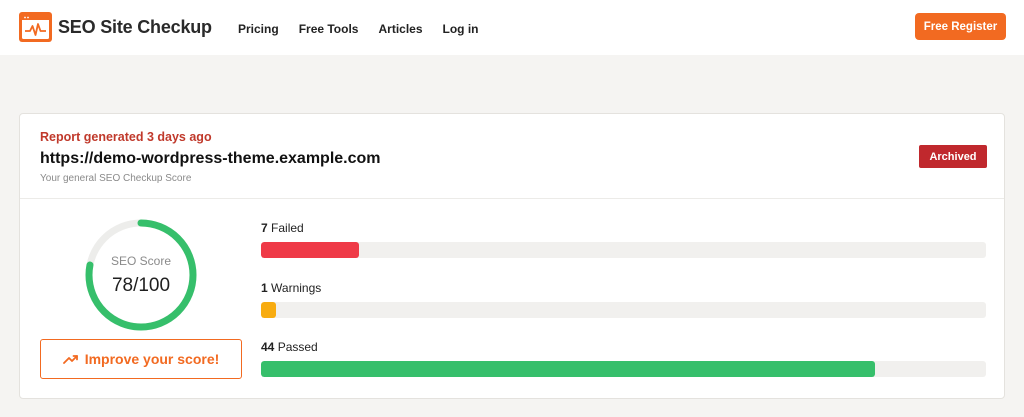 The image size is (1024, 417). I want to click on pulse-chart-icon, so click(35, 27).